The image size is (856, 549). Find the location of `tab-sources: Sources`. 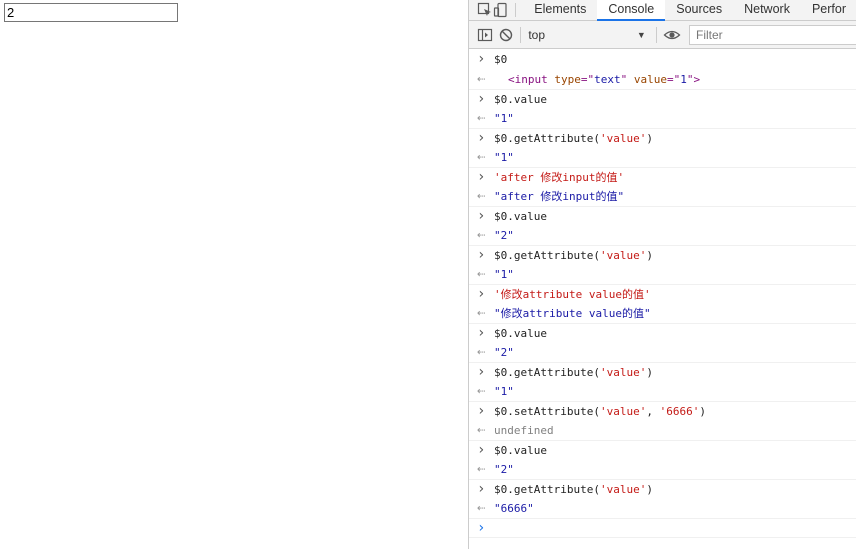

tab-sources: Sources is located at coordinates (699, 10).